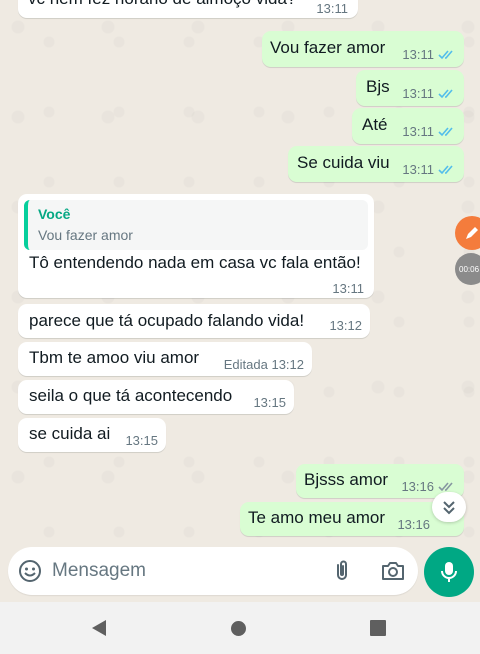 This screenshot has width=480, height=654. What do you see at coordinates (99, 571) in the screenshot?
I see `message-input: Mensagem` at bounding box center [99, 571].